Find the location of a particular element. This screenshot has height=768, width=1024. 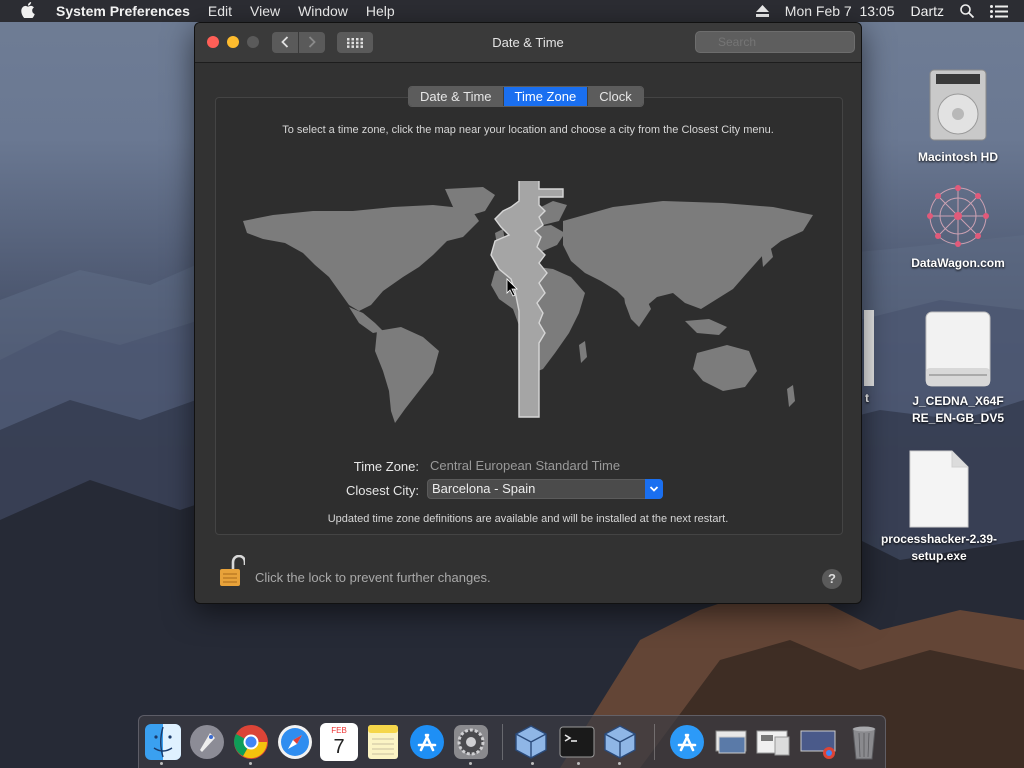

menu-window: Window is located at coordinates (323, 11).